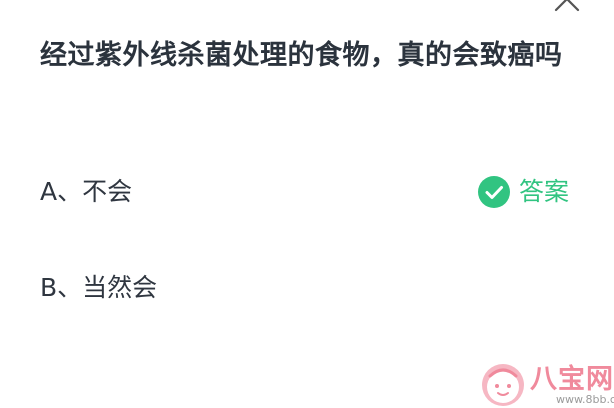 Image resolution: width=614 pixels, height=408 pixels. Describe the element at coordinates (572, 379) in the screenshot. I see `watermark-brand: 八宝网` at that location.